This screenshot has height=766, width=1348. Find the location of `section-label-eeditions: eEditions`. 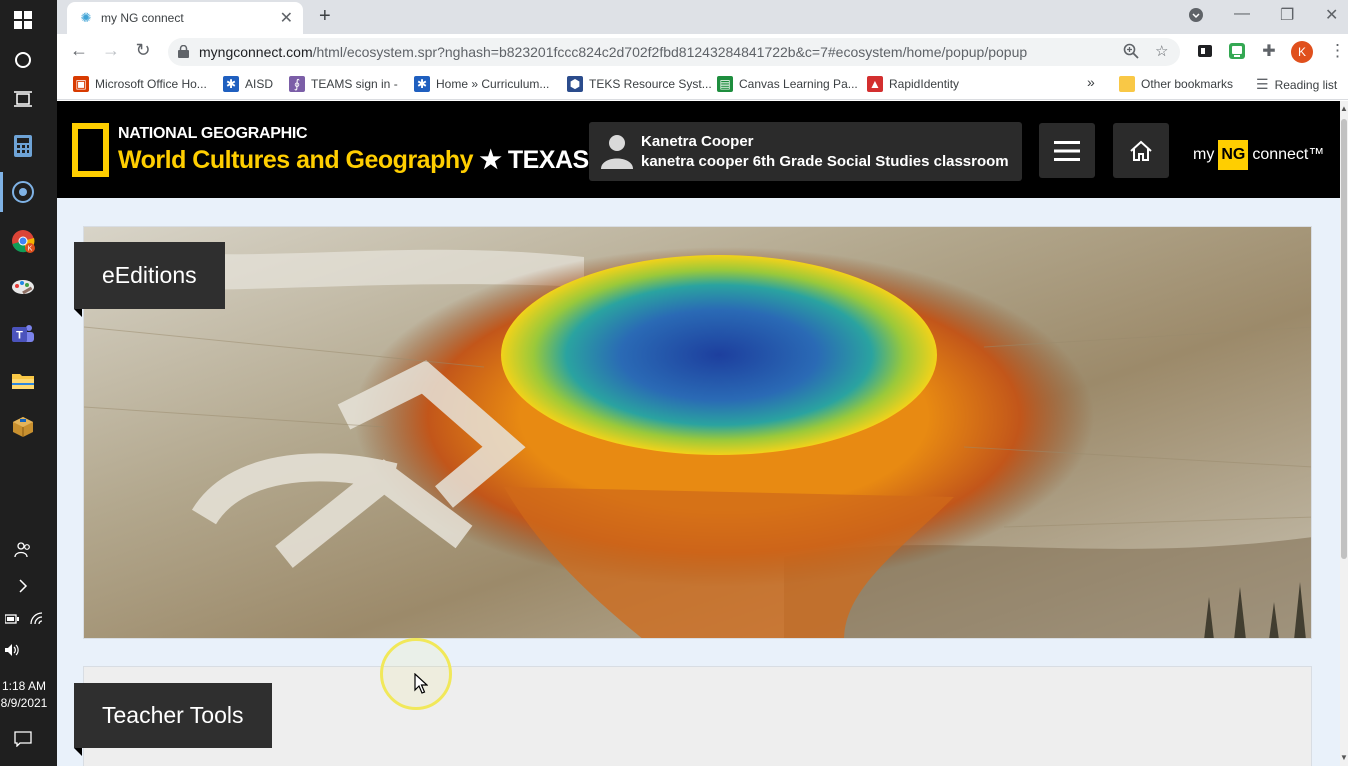

section-label-eeditions: eEditions is located at coordinates (149, 279).